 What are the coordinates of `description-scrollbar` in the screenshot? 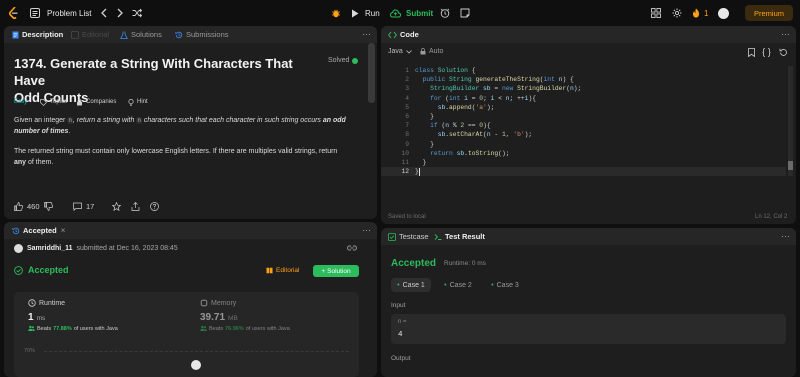 It's located at (371, 73).